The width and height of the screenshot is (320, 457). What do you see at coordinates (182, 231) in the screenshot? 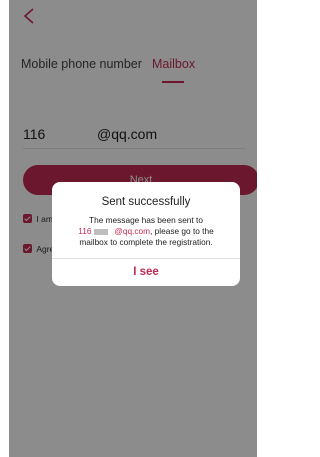
I see `dialog-message-line2: , please go to the` at bounding box center [182, 231].